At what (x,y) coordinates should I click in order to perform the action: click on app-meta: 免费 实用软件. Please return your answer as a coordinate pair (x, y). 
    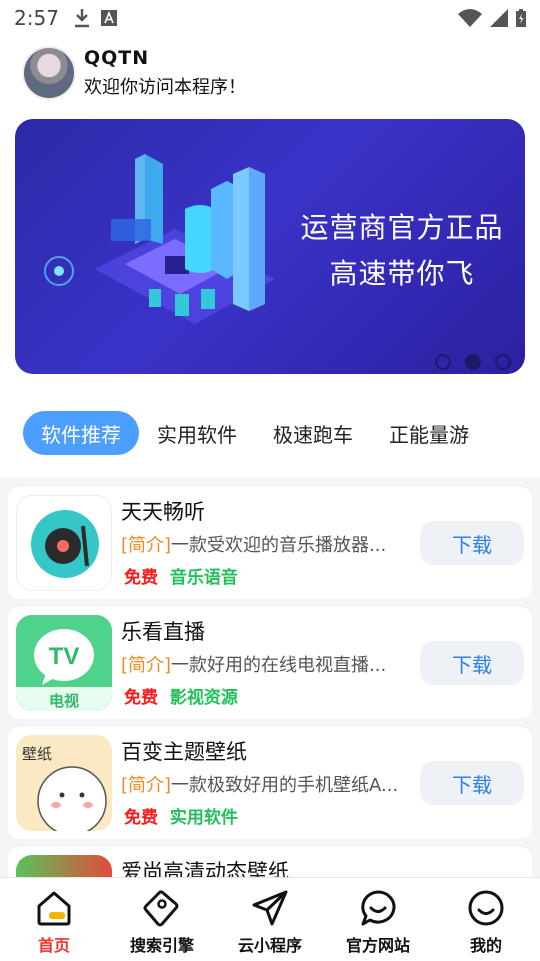
    Looking at the image, I should click on (181, 815).